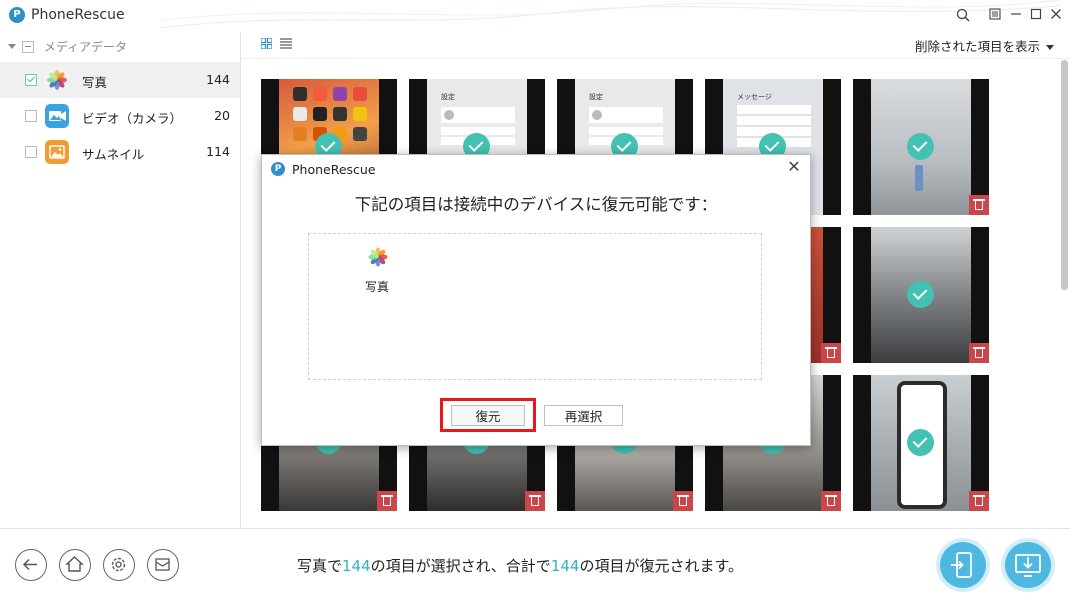 Image resolution: width=1070 pixels, height=601 pixels. I want to click on restore-button-highlight: 復元, so click(488, 415).